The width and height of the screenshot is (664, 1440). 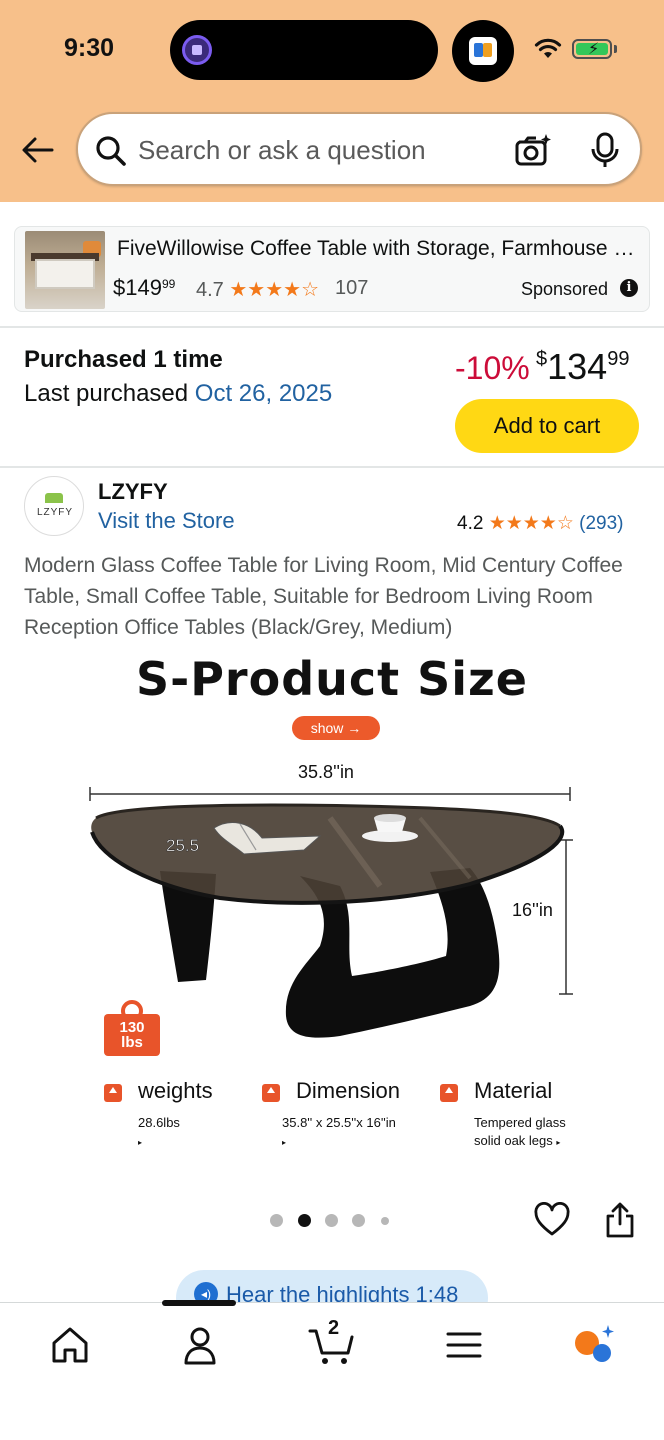 What do you see at coordinates (65, 270) in the screenshot?
I see `sponsored-product-image` at bounding box center [65, 270].